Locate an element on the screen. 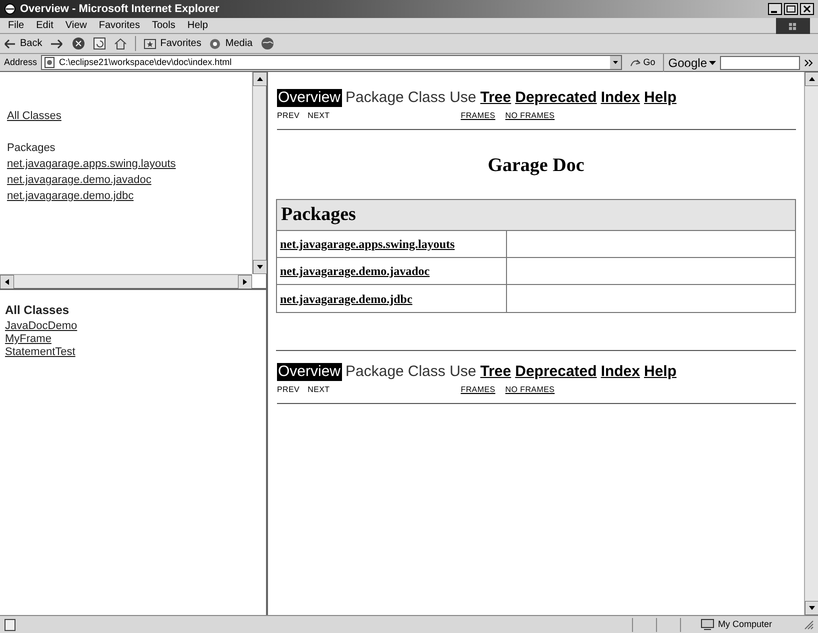 The width and height of the screenshot is (818, 633). window-title: Overview - Microsoft Internet Explorer is located at coordinates (120, 9).